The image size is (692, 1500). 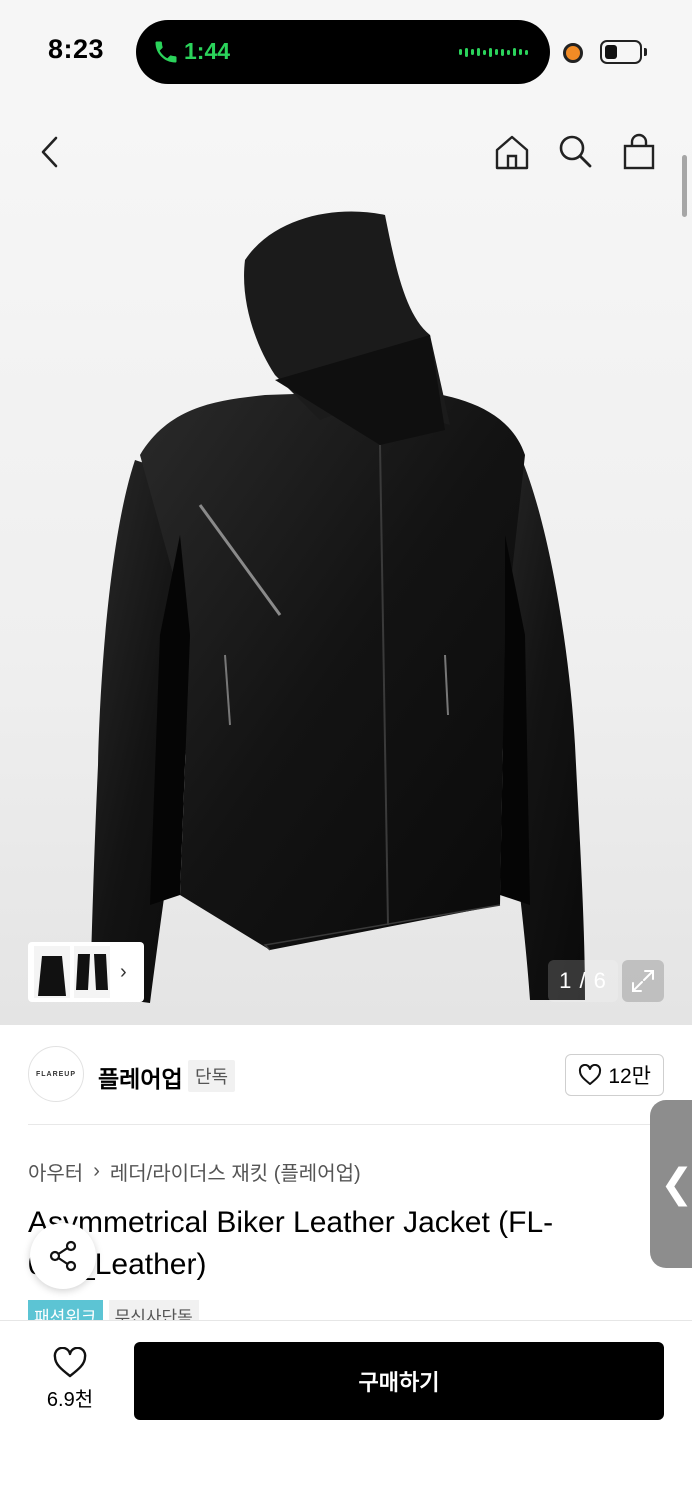 I want to click on home-icon, so click(x=512, y=152).